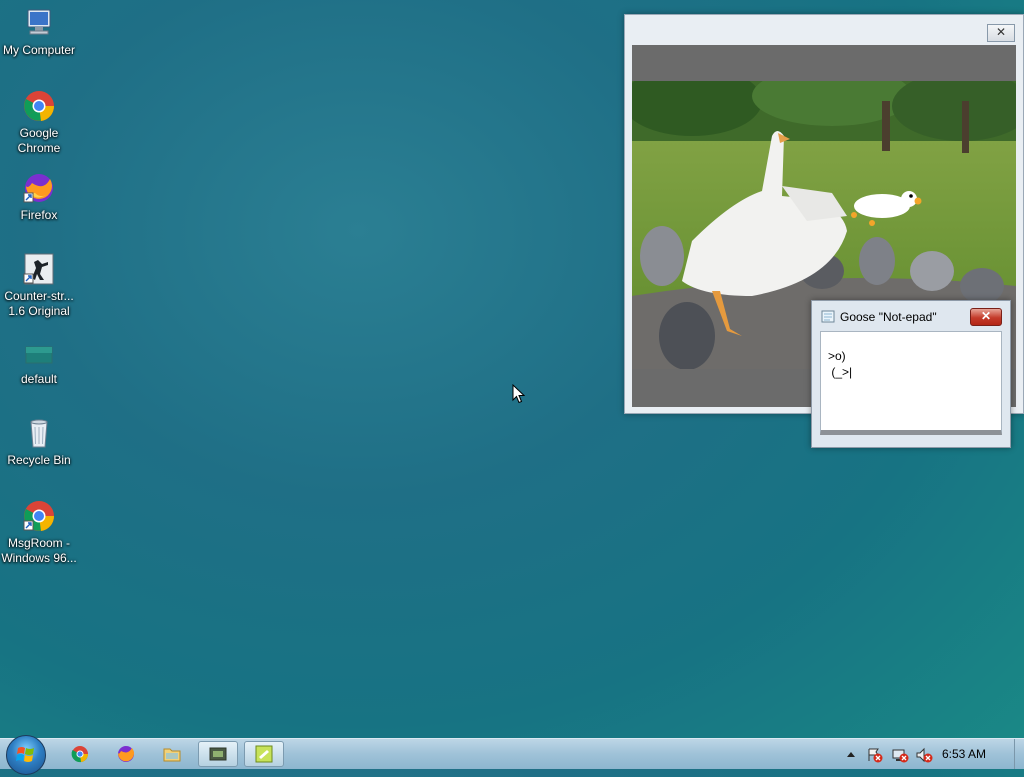 This screenshot has height=777, width=1024. I want to click on image-file-icon, so click(39, 356).